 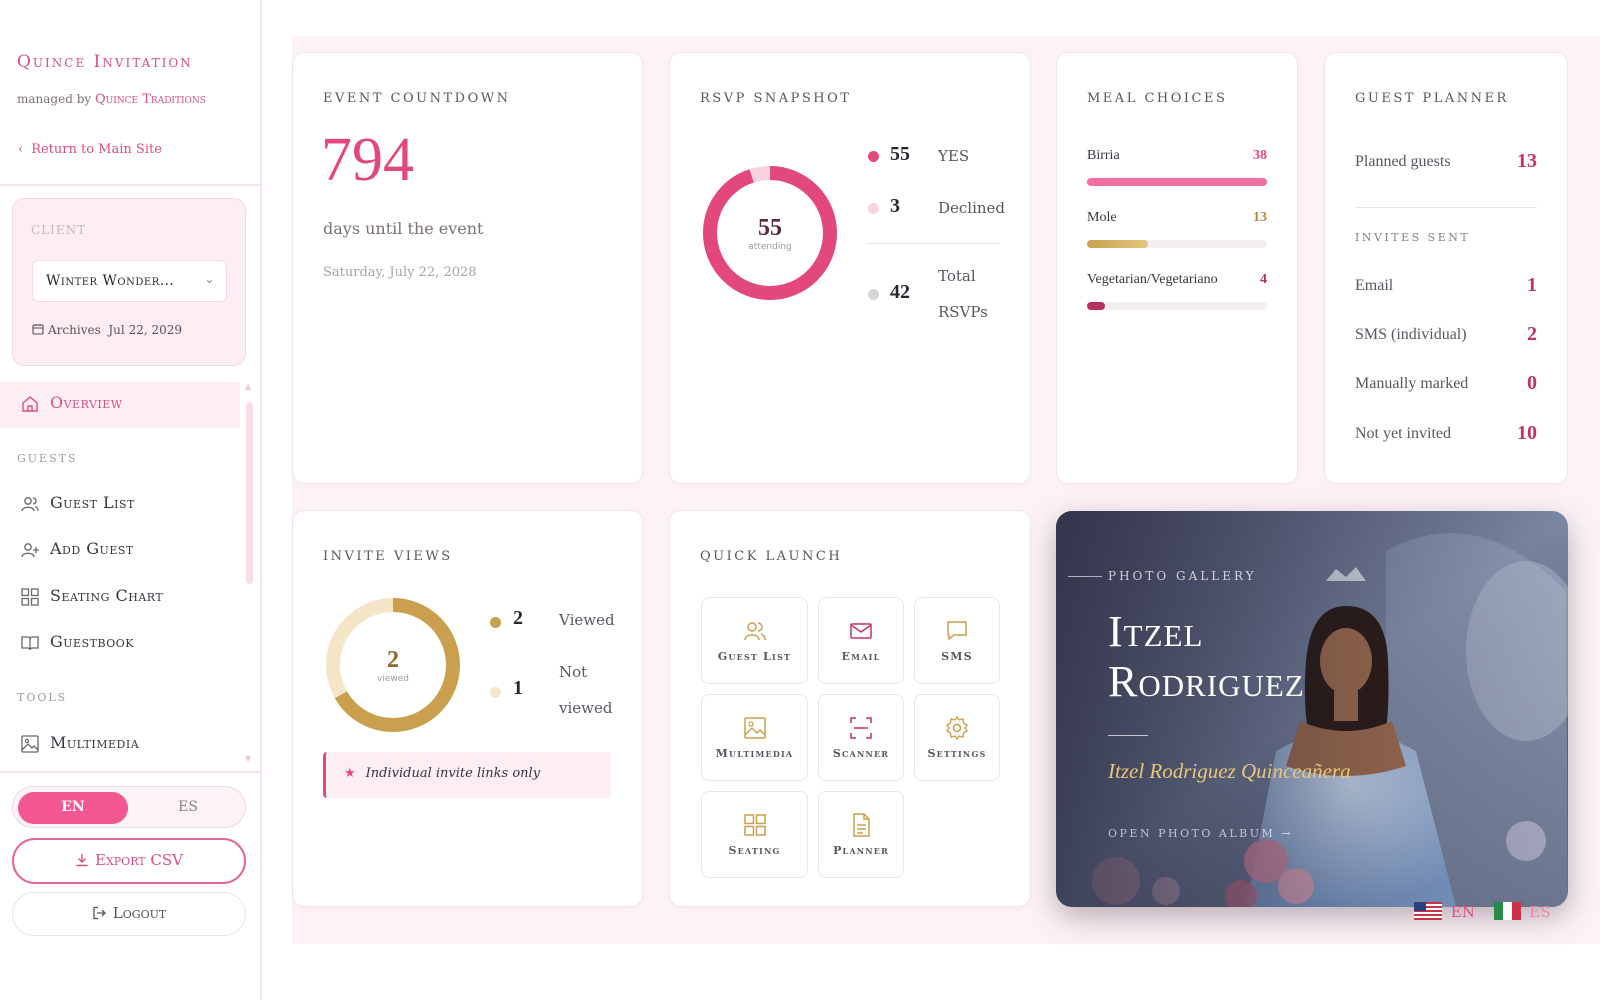 What do you see at coordinates (92, 502) in the screenshot?
I see `sidebar-item-label: Guest List` at bounding box center [92, 502].